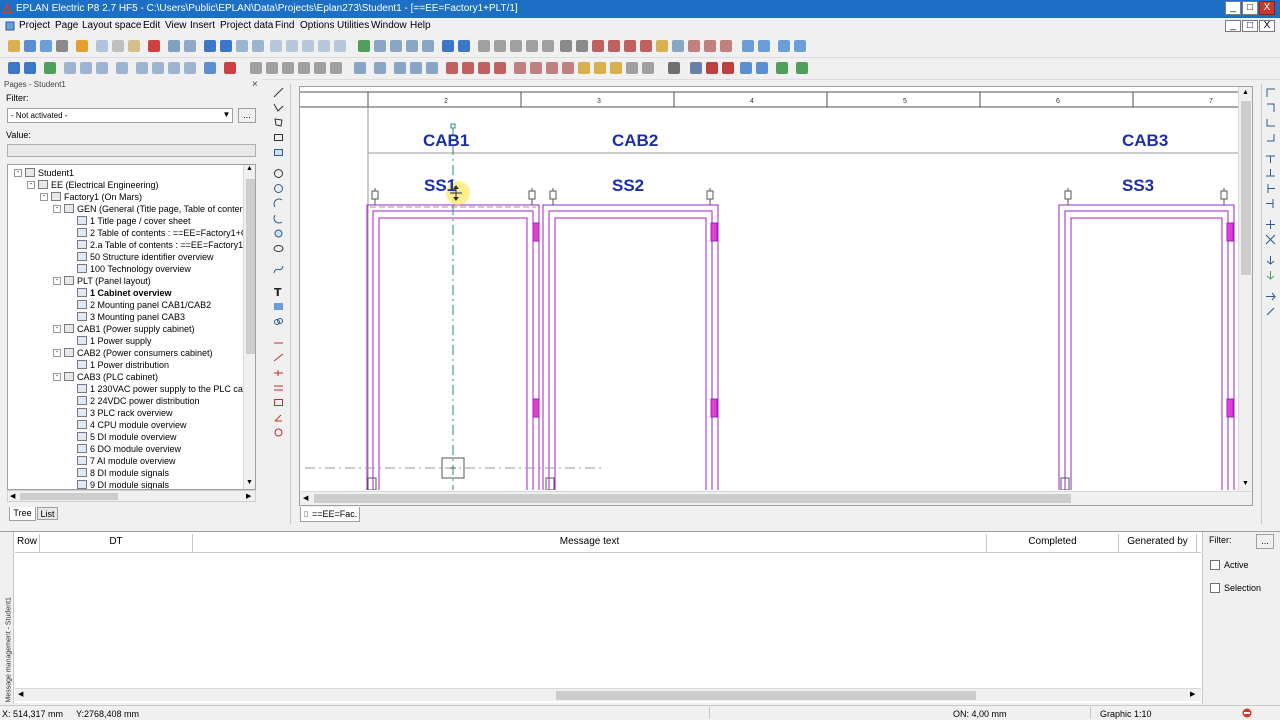 The image size is (1280, 720). Describe the element at coordinates (1215, 588) in the screenshot. I see `selection-checkbox` at that location.